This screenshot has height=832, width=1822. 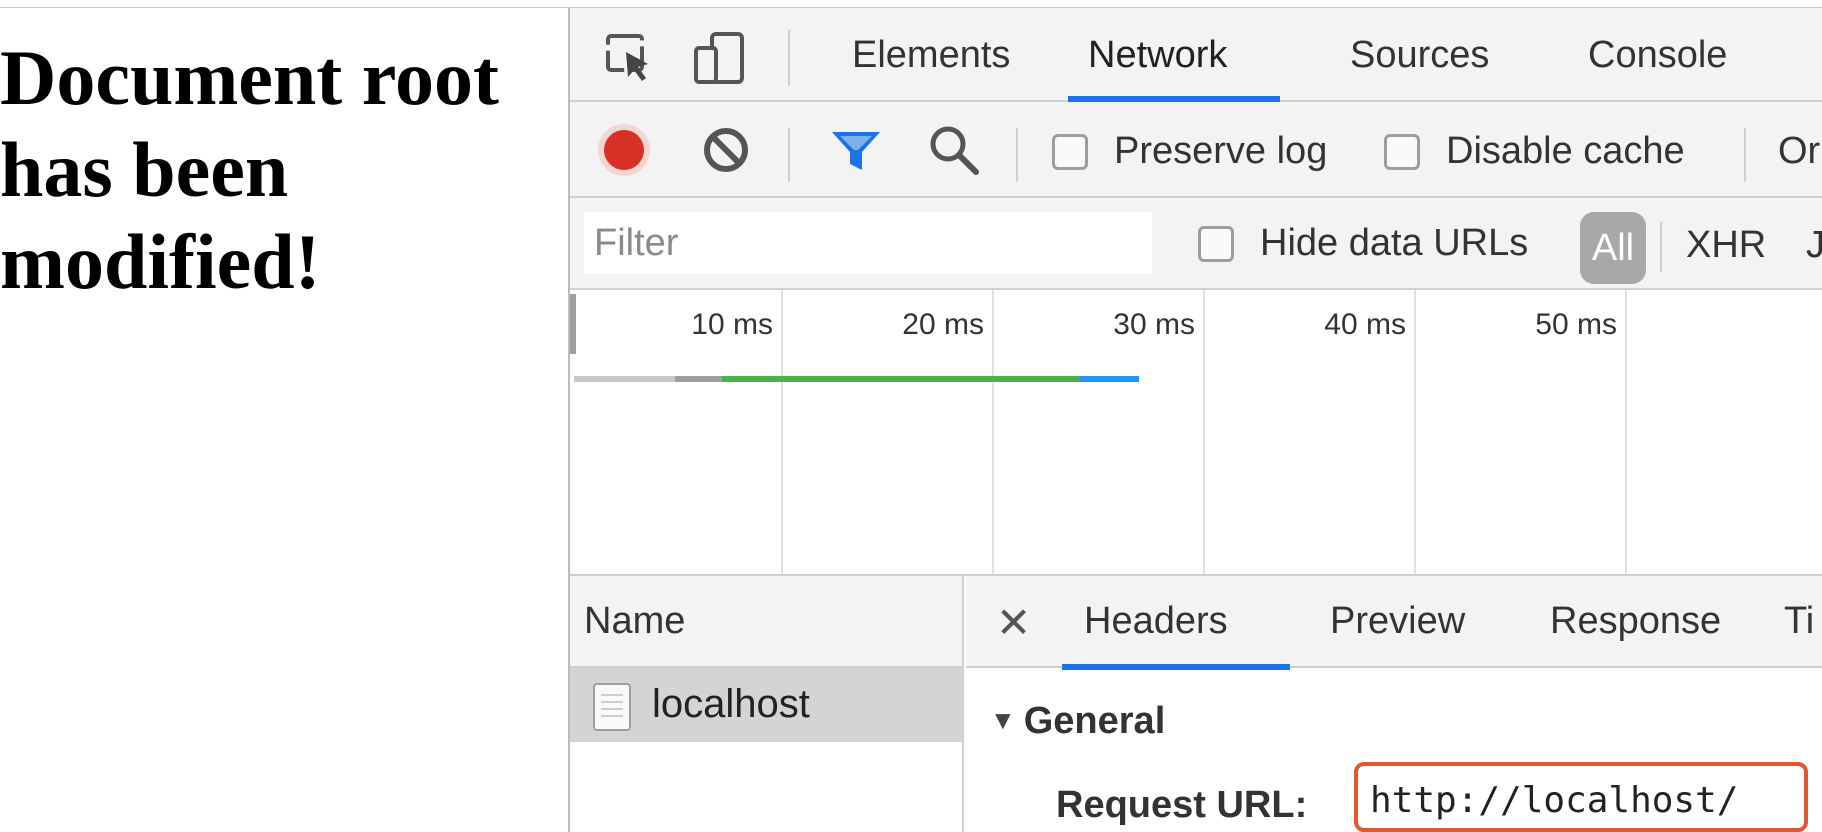 I want to click on hide-data-urls-label: Hide data URLs, so click(x=1394, y=243).